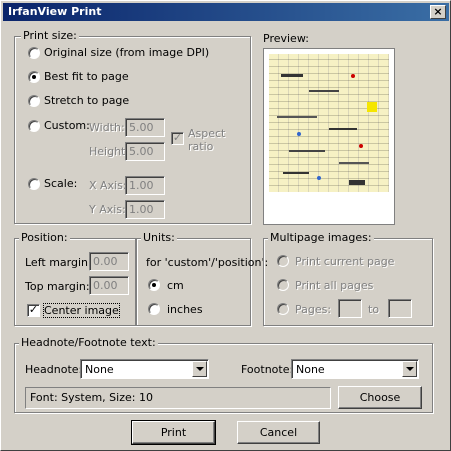 The image size is (451, 451). Describe the element at coordinates (58, 262) in the screenshot. I see `left-margin-label: Left margin:` at that location.